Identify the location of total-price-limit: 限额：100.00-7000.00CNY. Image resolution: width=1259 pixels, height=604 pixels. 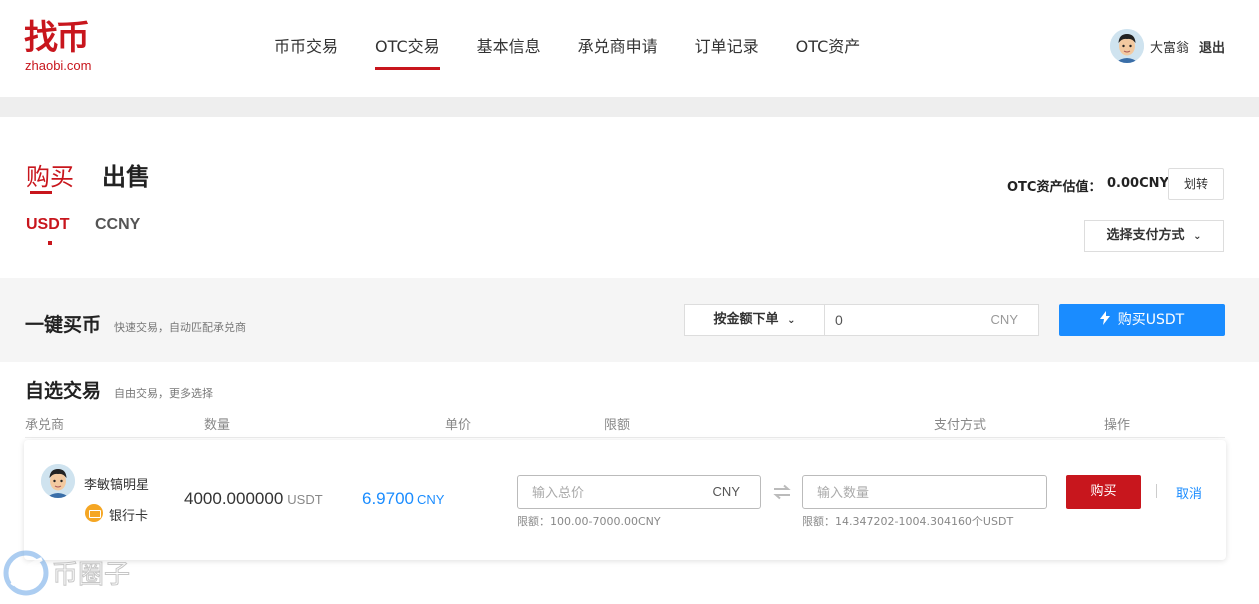
(589, 521).